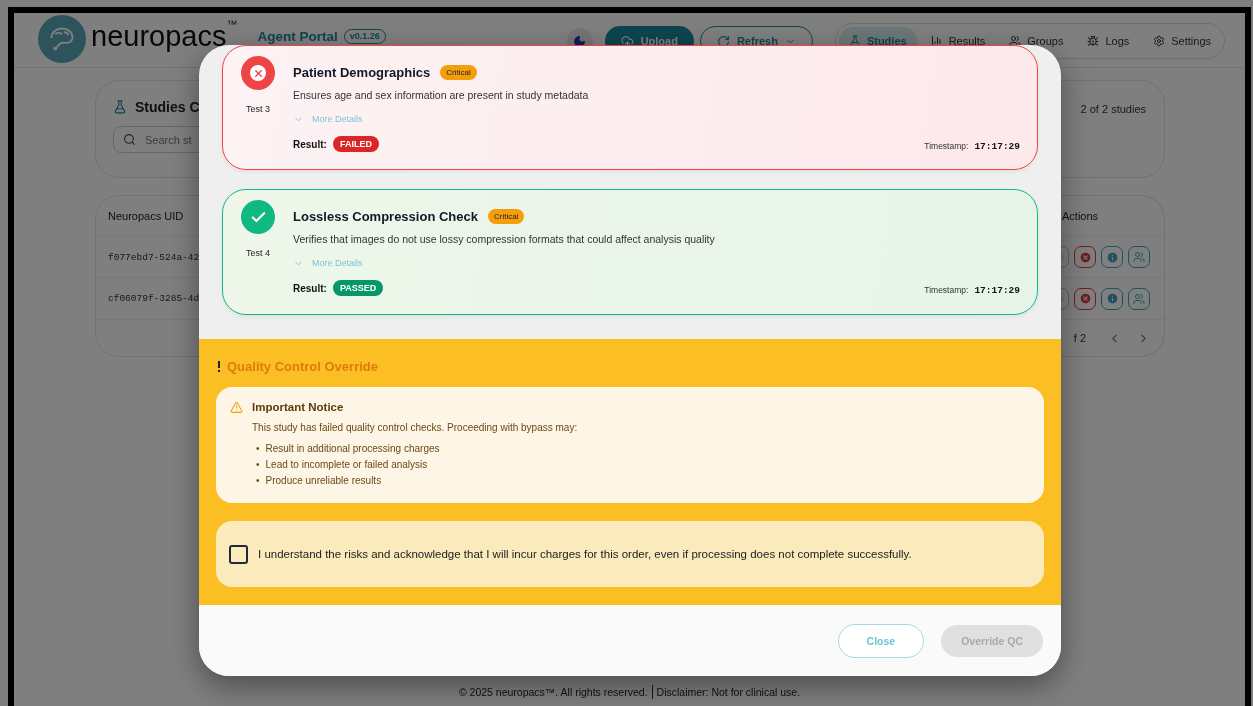  I want to click on moon-icon, so click(580, 41).